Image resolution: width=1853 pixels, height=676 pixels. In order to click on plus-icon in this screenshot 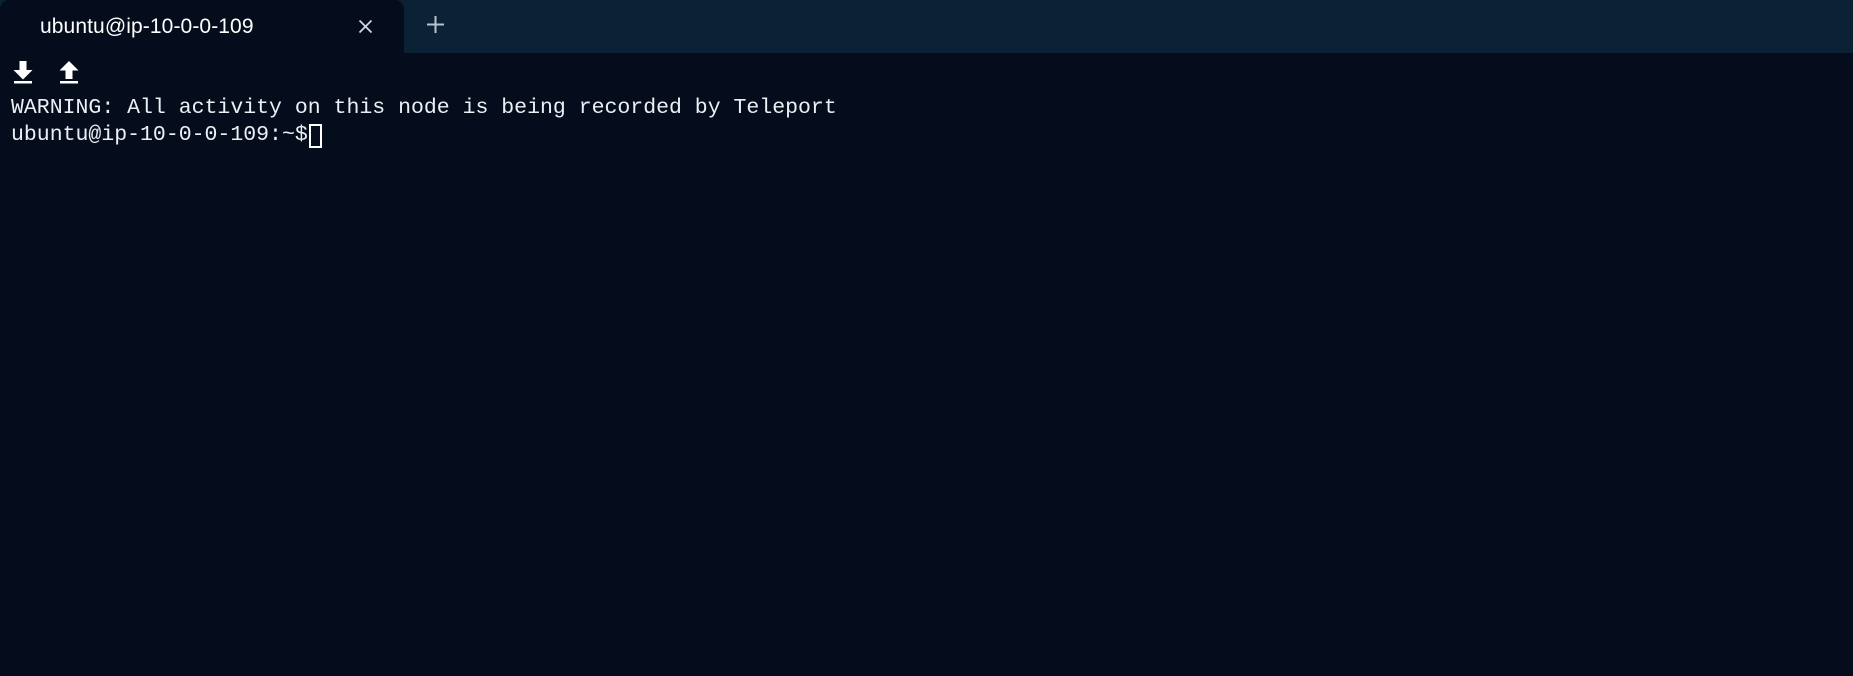, I will do `click(435, 27)`.